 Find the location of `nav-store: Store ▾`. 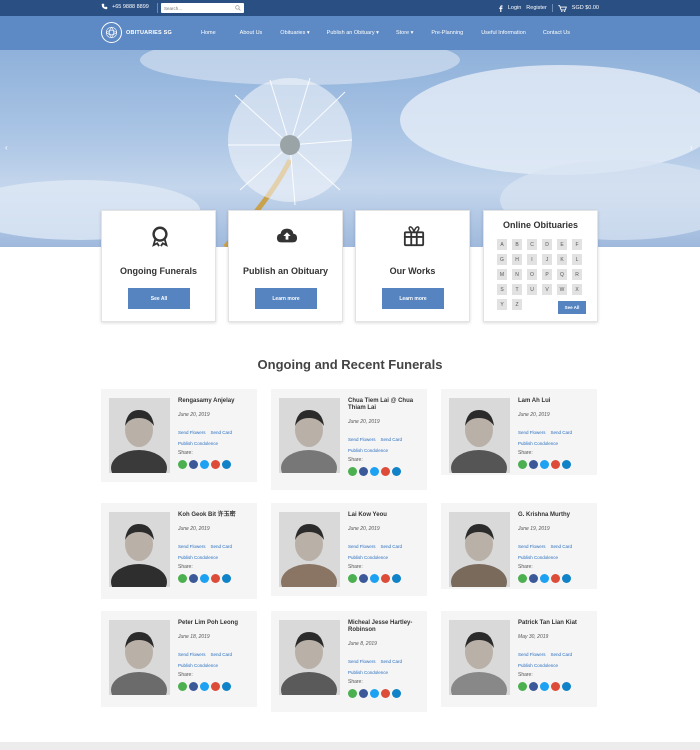

nav-store: Store ▾ is located at coordinates (404, 33).